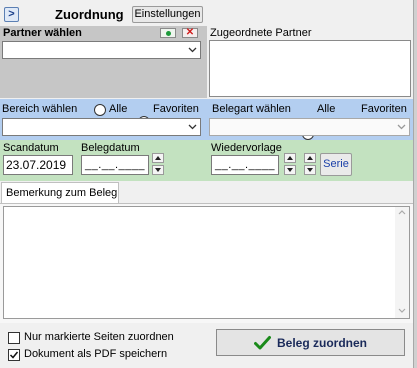 This screenshot has width=417, height=368. What do you see at coordinates (99, 337) in the screenshot?
I see `only-marked-label: Nur markierte Seiten zuordnen` at bounding box center [99, 337].